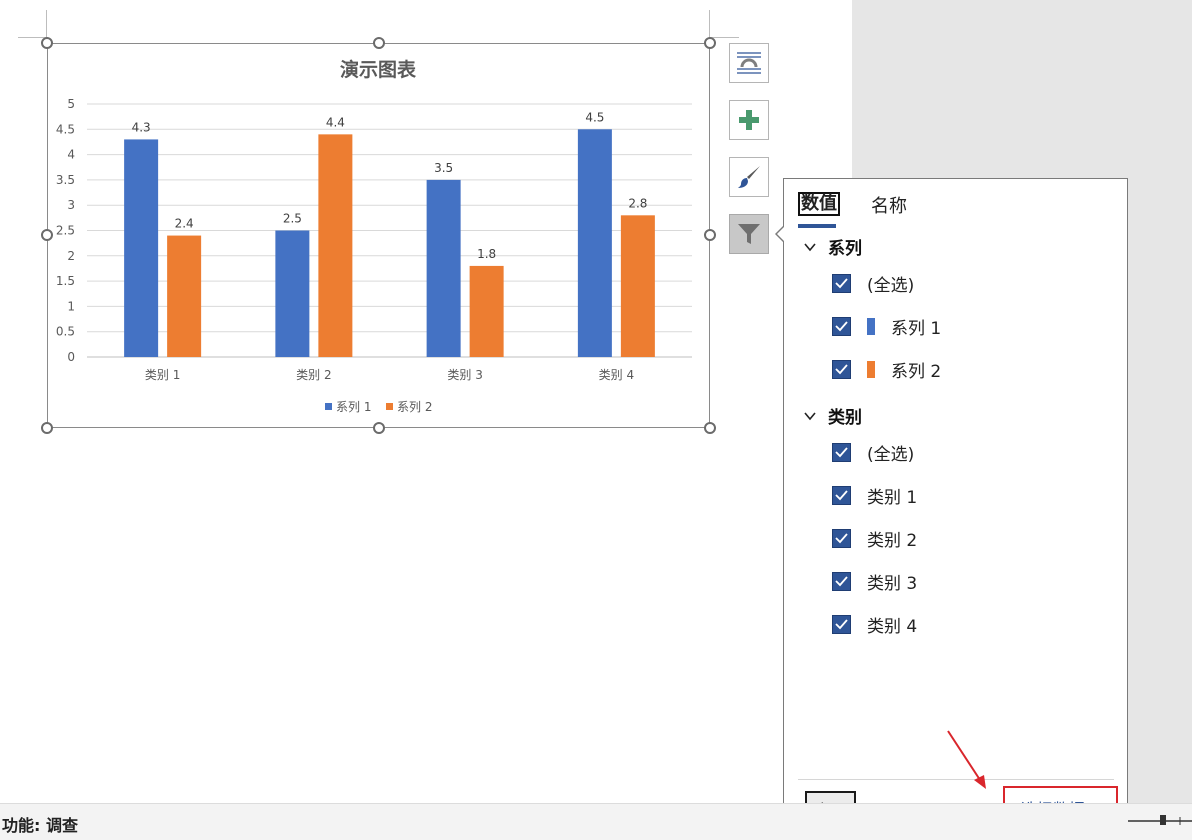 The width and height of the screenshot is (1192, 840). What do you see at coordinates (353, 407) in the screenshot?
I see `legend-label: 系列 1` at bounding box center [353, 407].